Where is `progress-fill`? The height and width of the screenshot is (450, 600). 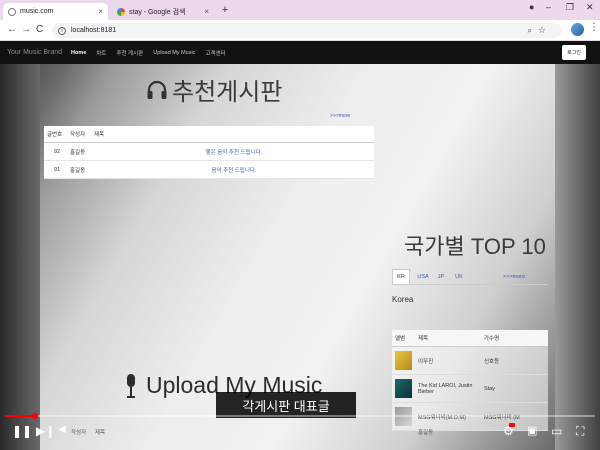 progress-fill is located at coordinates (20, 416).